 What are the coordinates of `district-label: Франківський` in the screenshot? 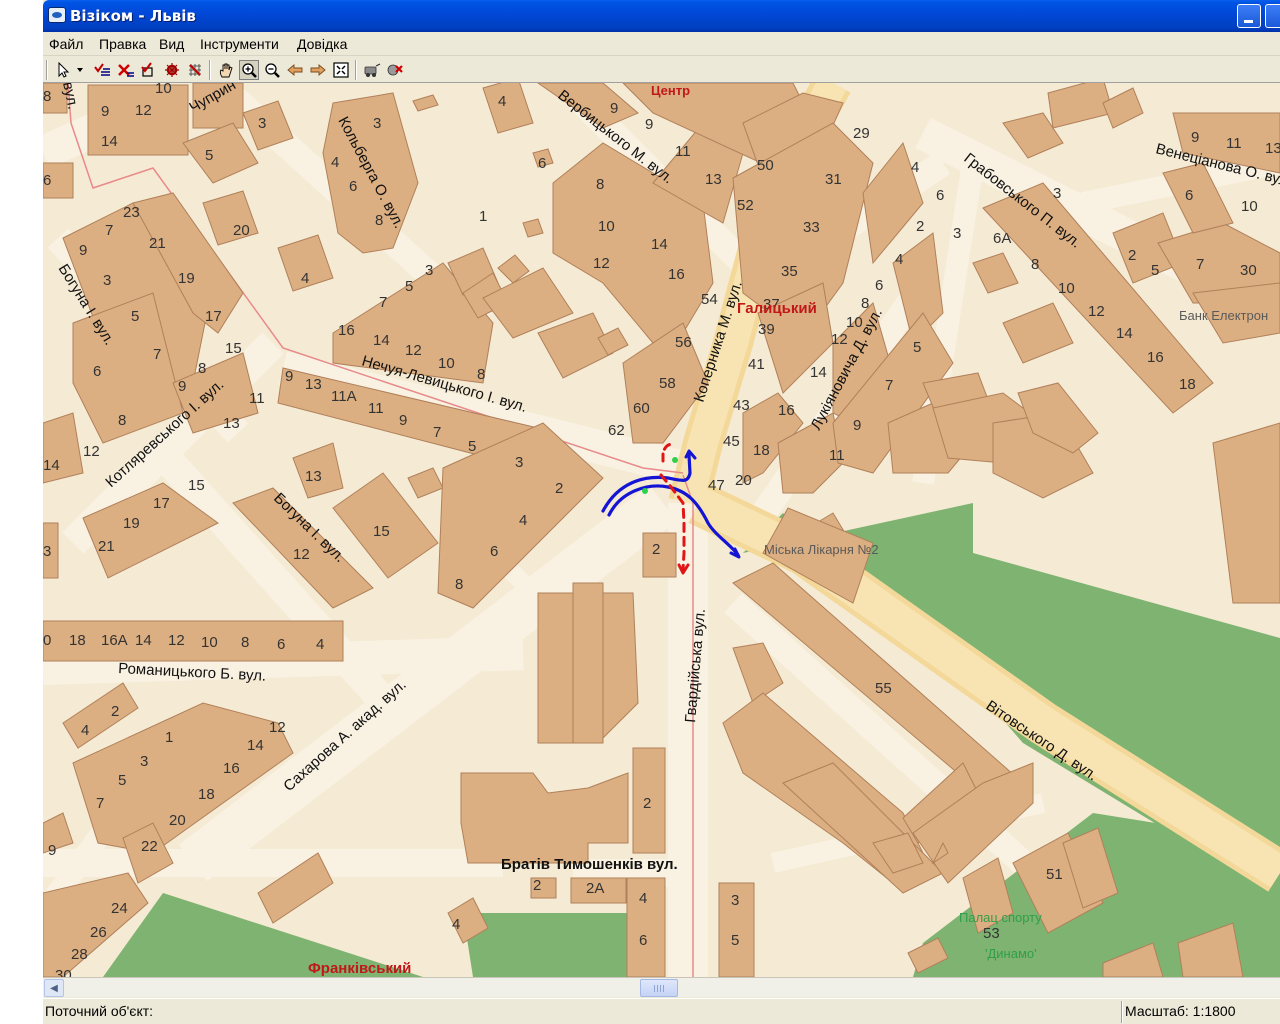 It's located at (359, 968).